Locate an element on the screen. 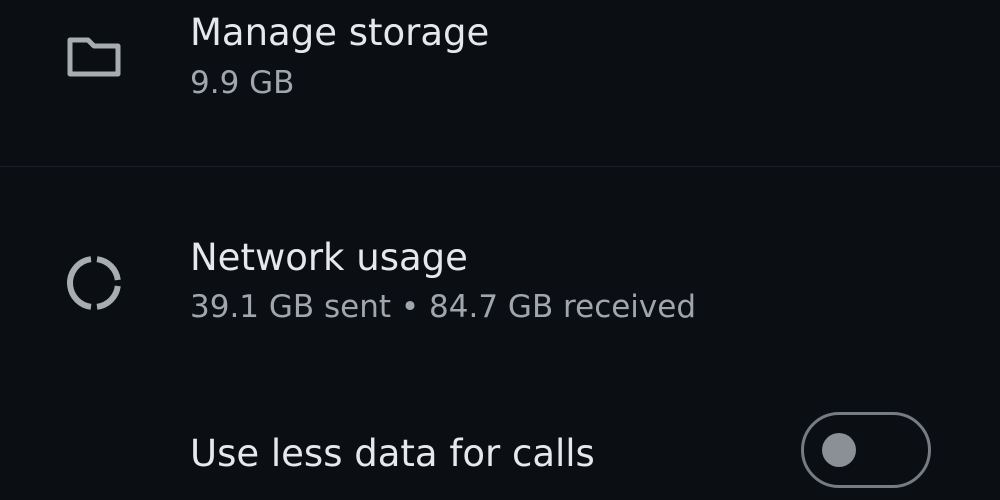 The width and height of the screenshot is (1000, 500). use-less-data-for-calls-label: Use less data for calls is located at coordinates (392, 453).